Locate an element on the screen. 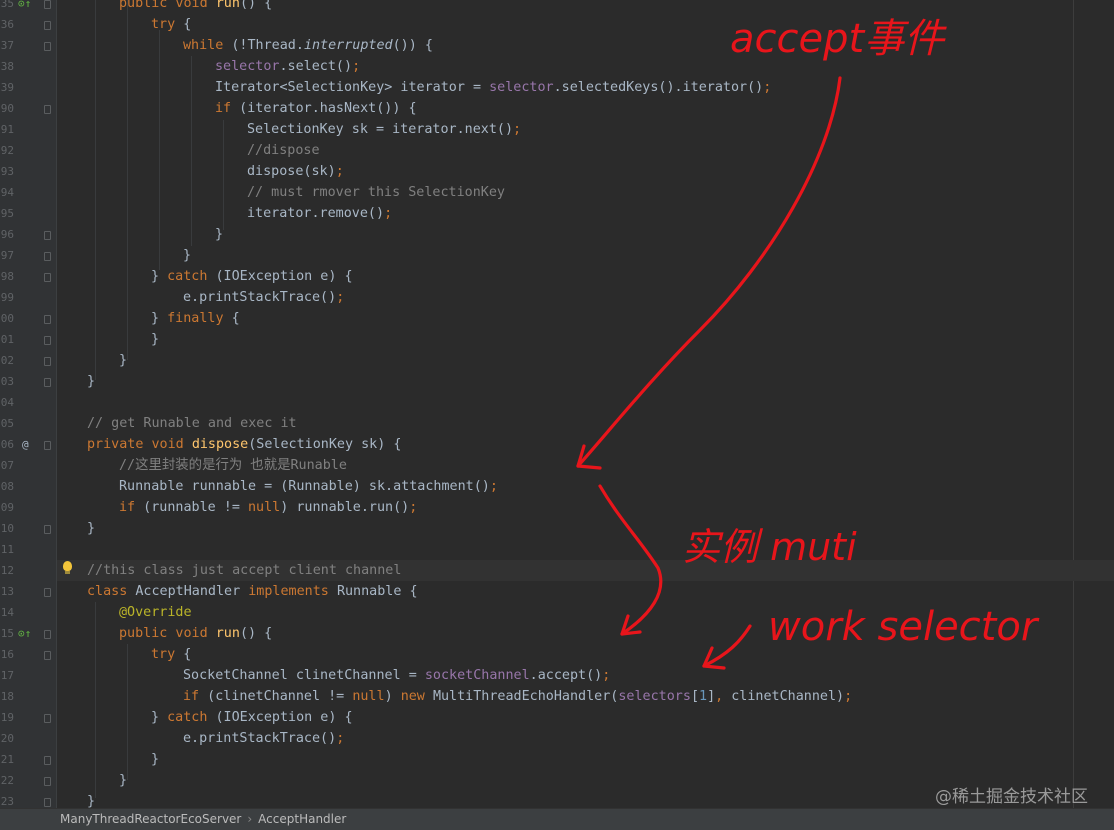 This screenshot has height=830, width=1114. breadcrumb-item-inner-class: AcceptHandler is located at coordinates (302, 819).